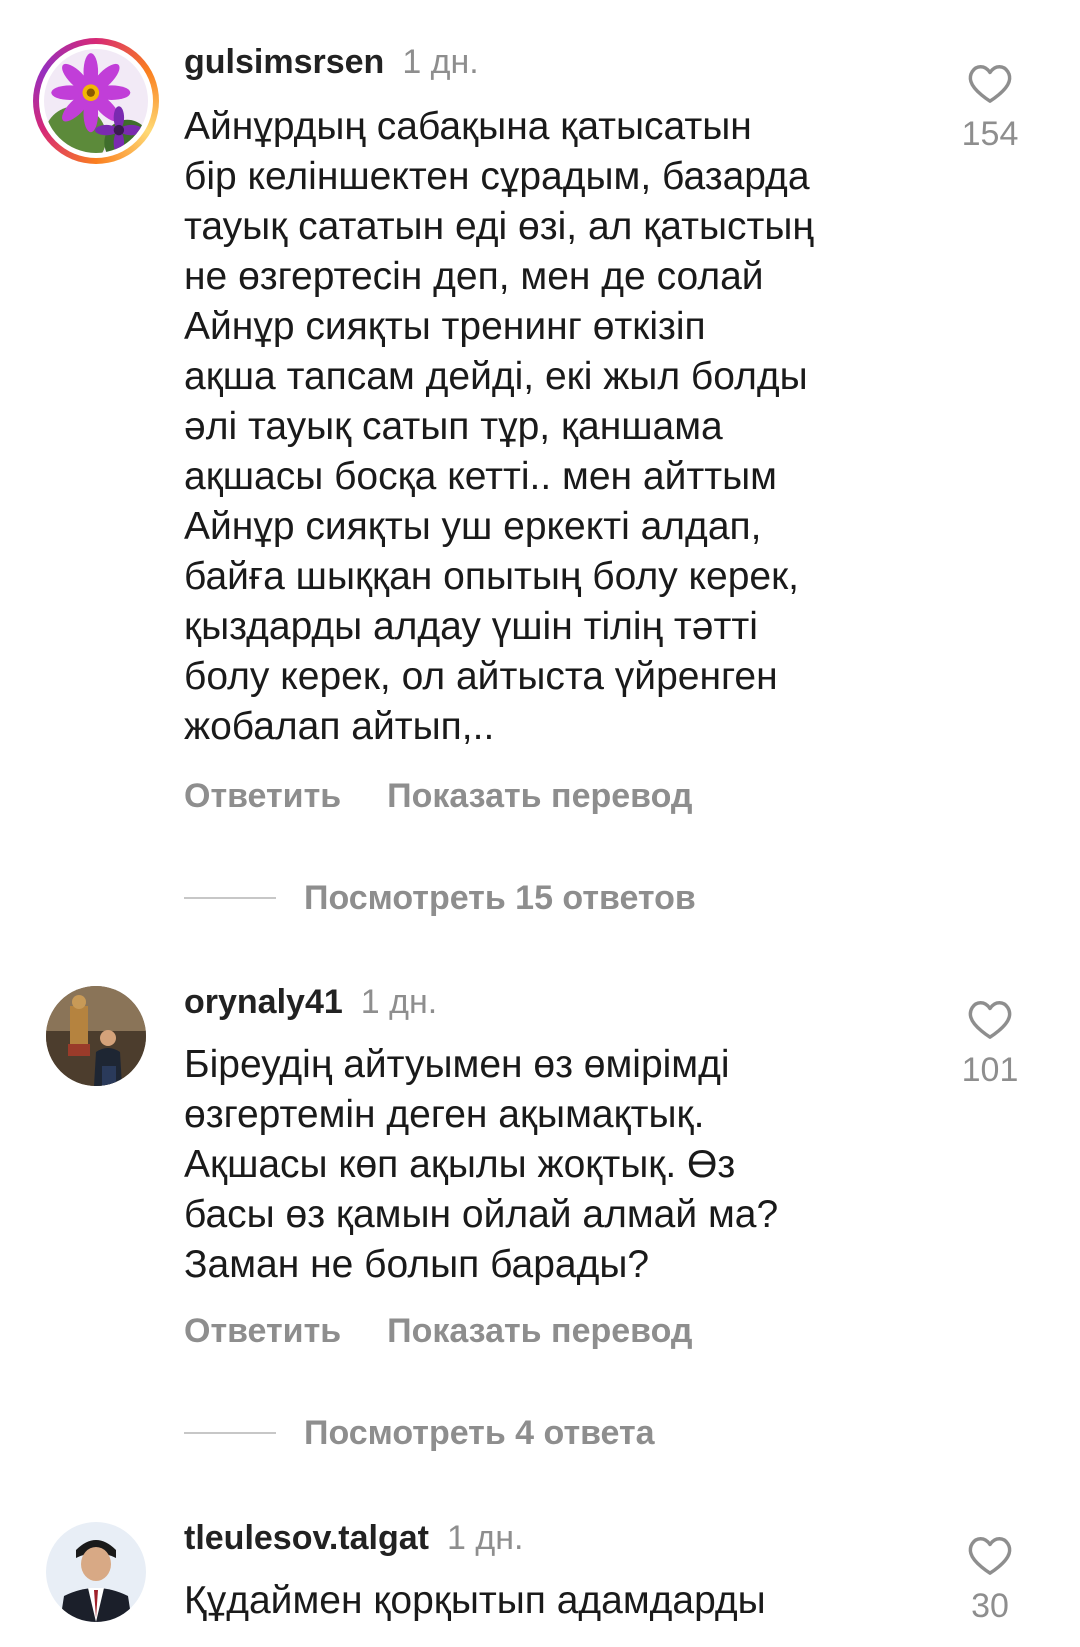  I want to click on comment-text-line: тауық сататын еді өзі, ал қатыстың, so click(499, 226).